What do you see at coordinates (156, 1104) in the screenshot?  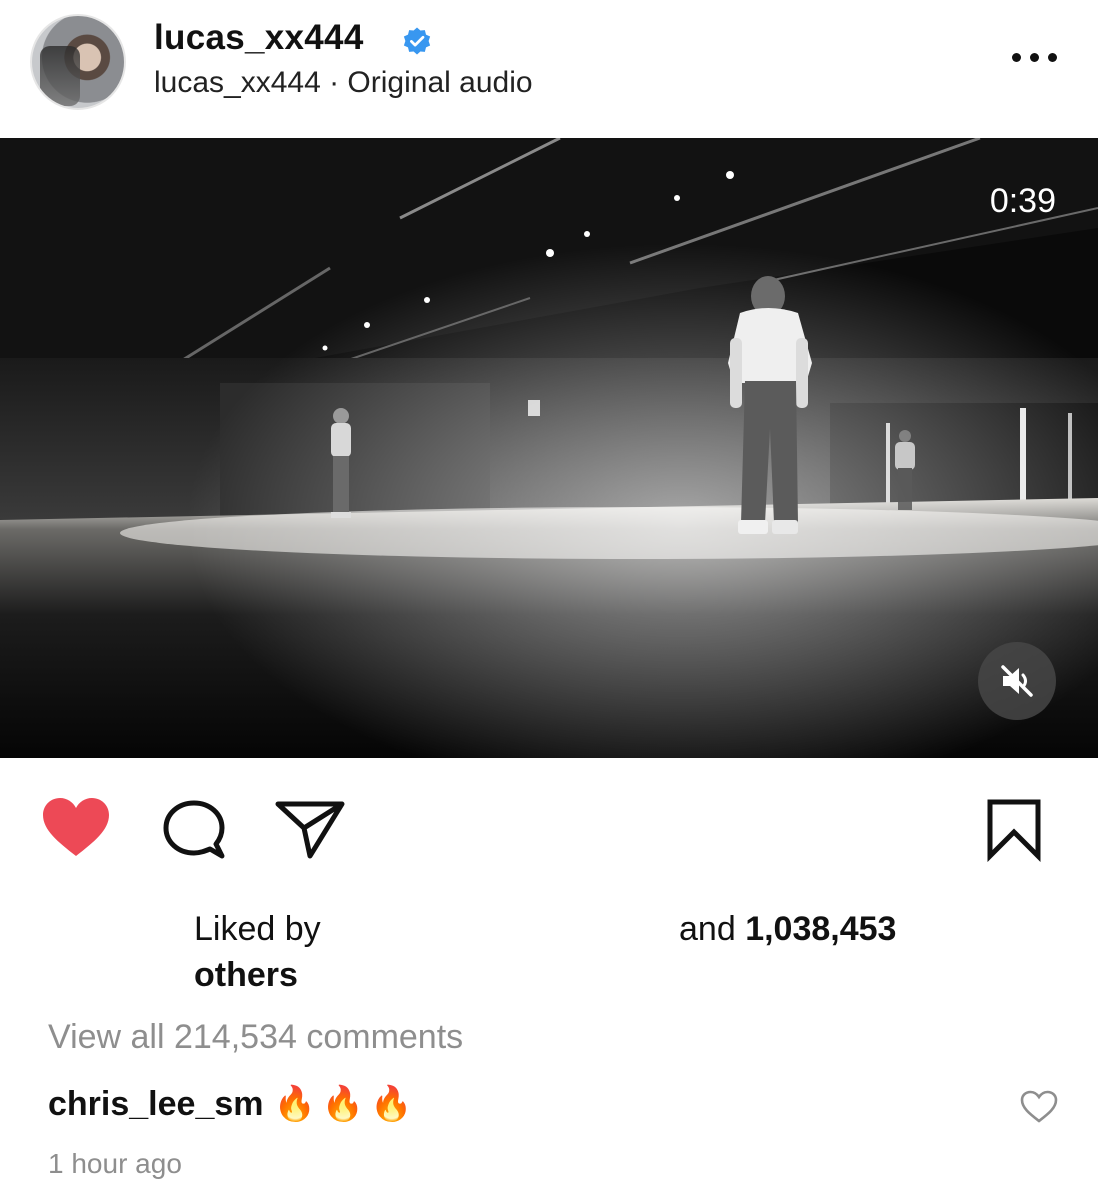 I see `comment-username: chris_lee_sm` at bounding box center [156, 1104].